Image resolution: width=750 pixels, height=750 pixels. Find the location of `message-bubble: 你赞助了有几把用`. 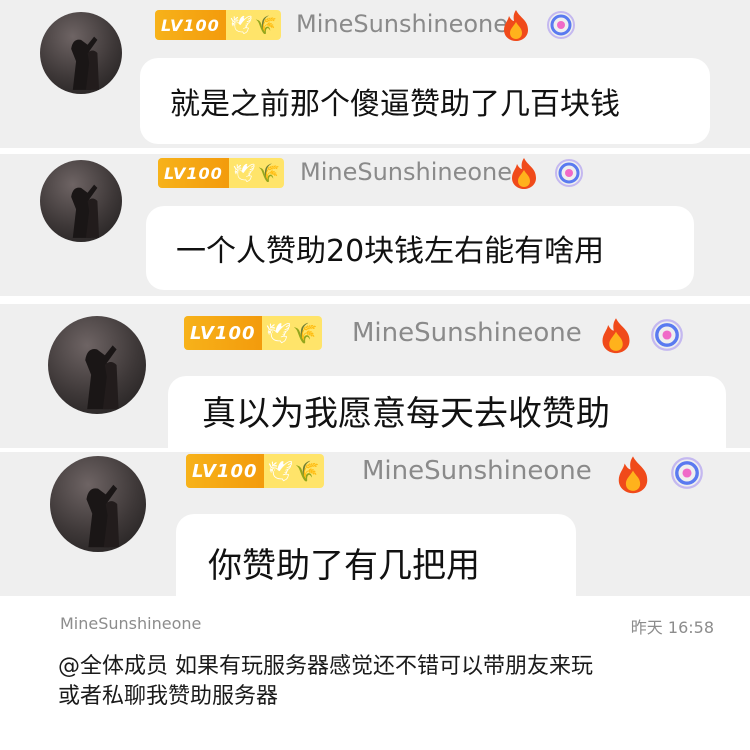

message-bubble: 你赞助了有几把用 is located at coordinates (376, 555).